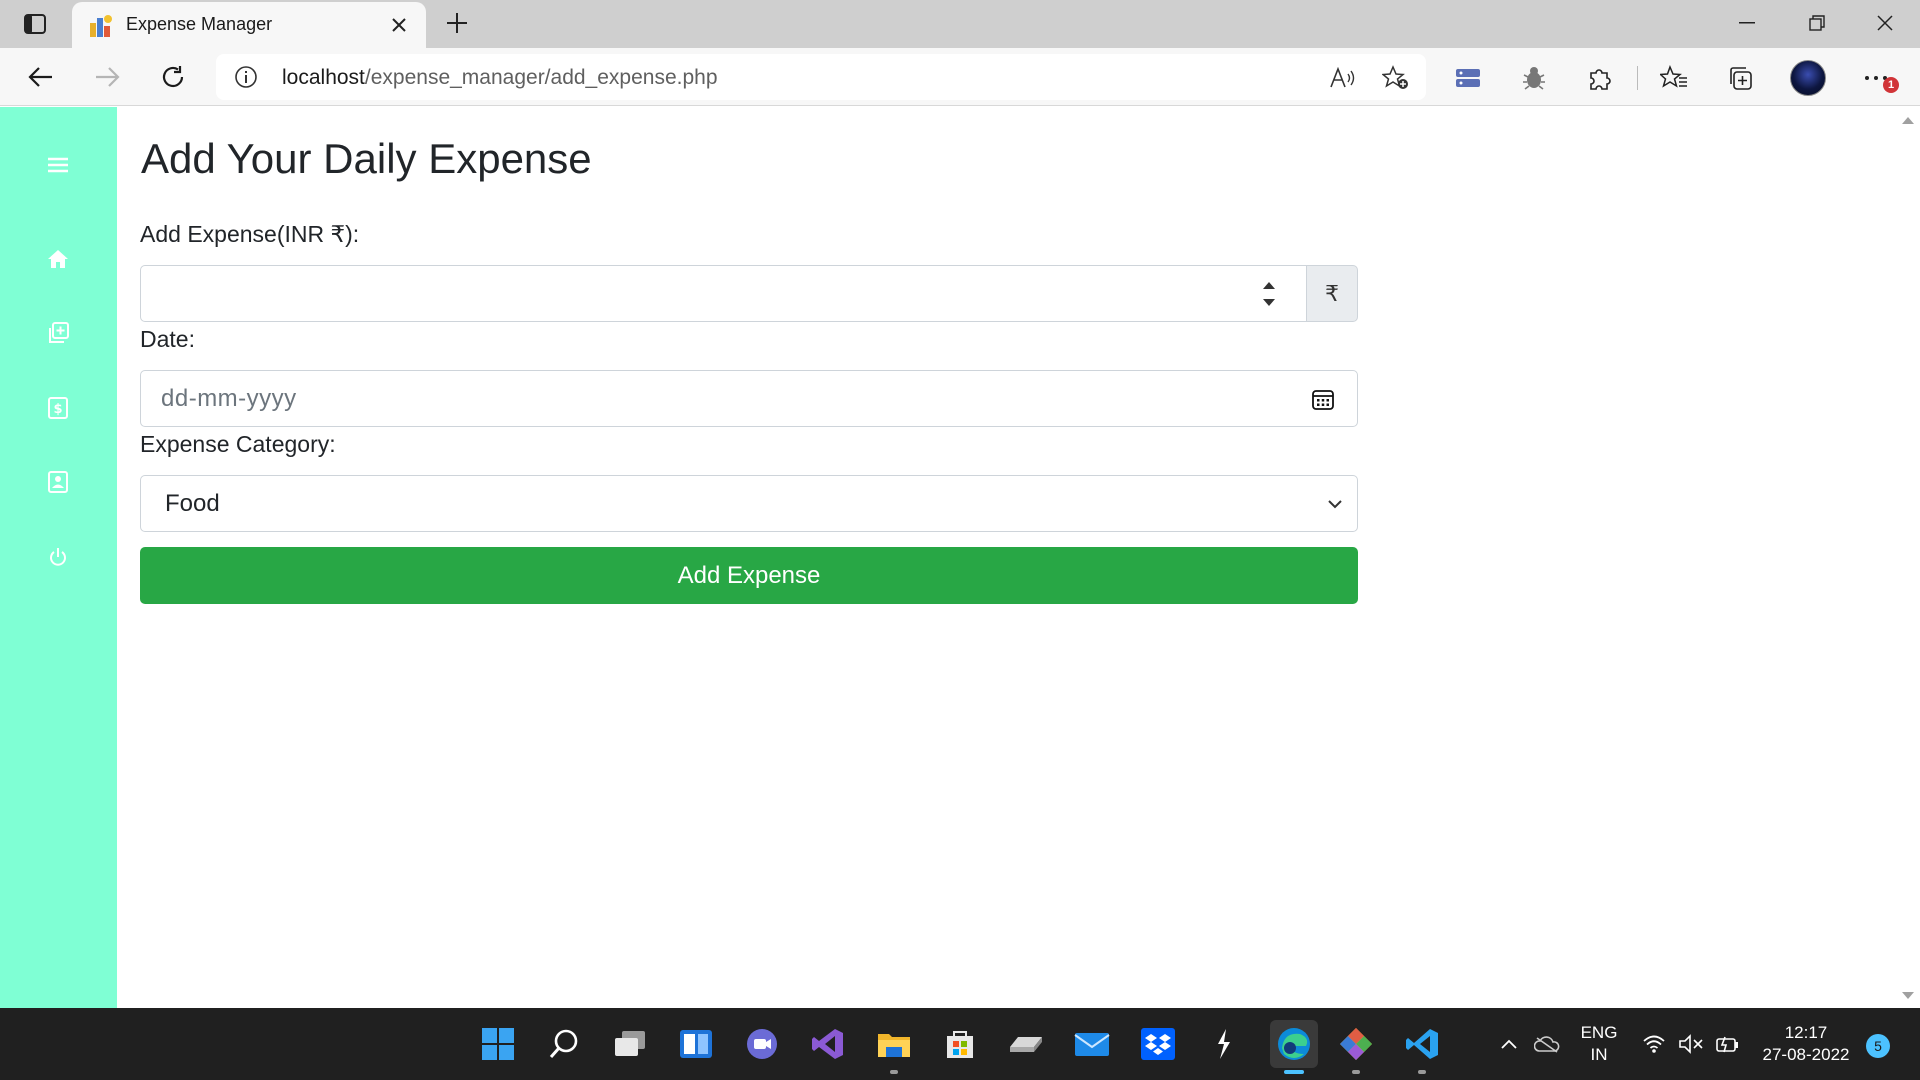 This screenshot has height=1080, width=1920. What do you see at coordinates (1908, 995) in the screenshot?
I see `scroll-down-icon` at bounding box center [1908, 995].